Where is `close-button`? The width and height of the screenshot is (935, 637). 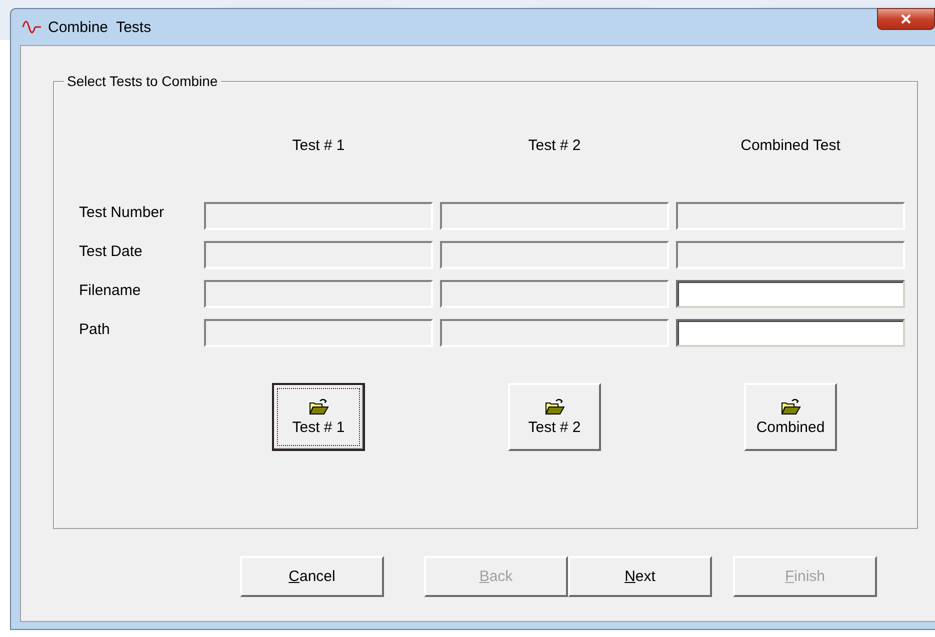
close-button is located at coordinates (906, 19).